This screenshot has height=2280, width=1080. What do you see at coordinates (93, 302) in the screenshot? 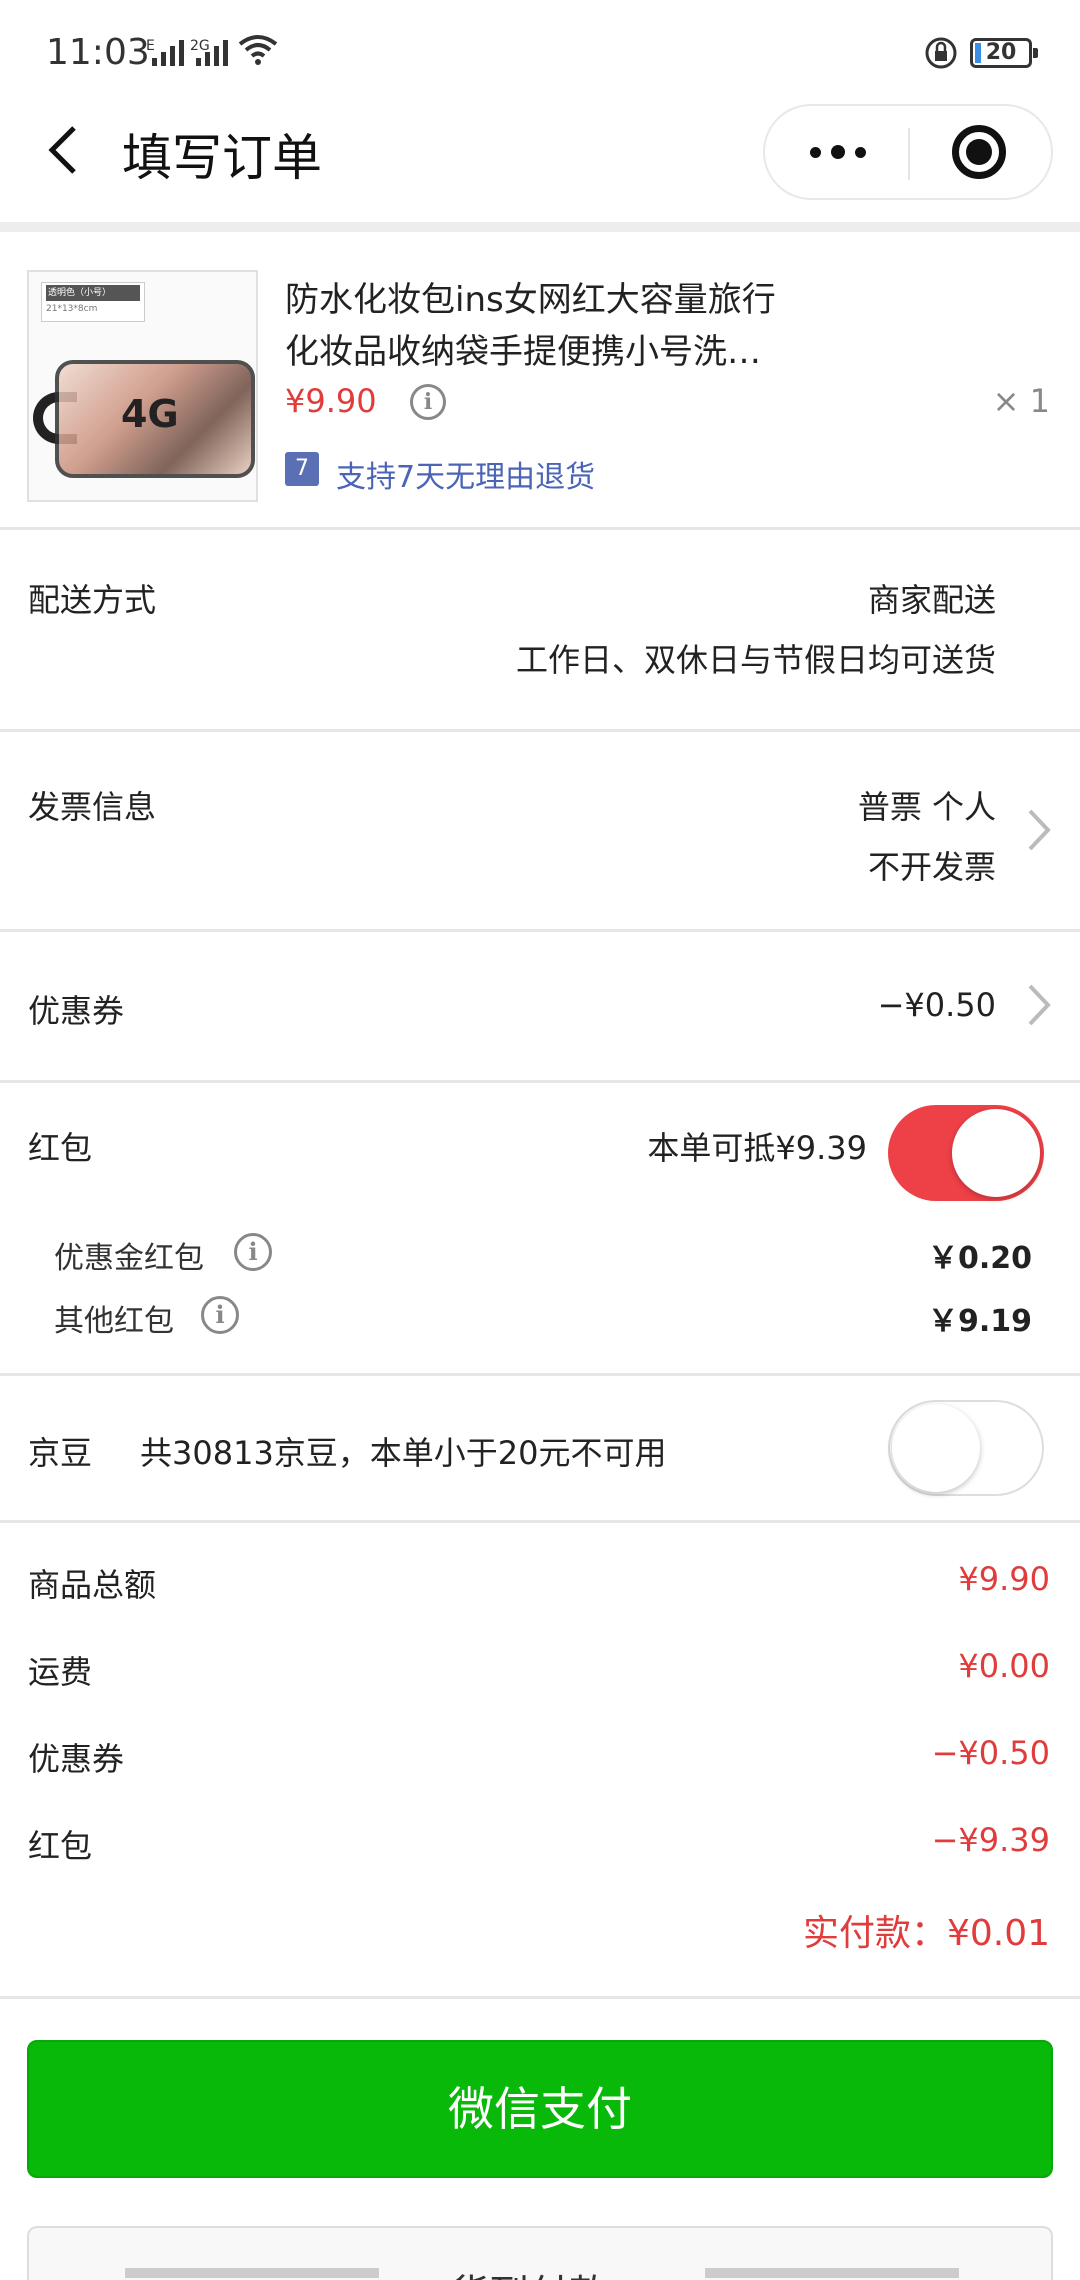
I see `image-size-tag: 透明色（小号） 21*13*8cm` at bounding box center [93, 302].